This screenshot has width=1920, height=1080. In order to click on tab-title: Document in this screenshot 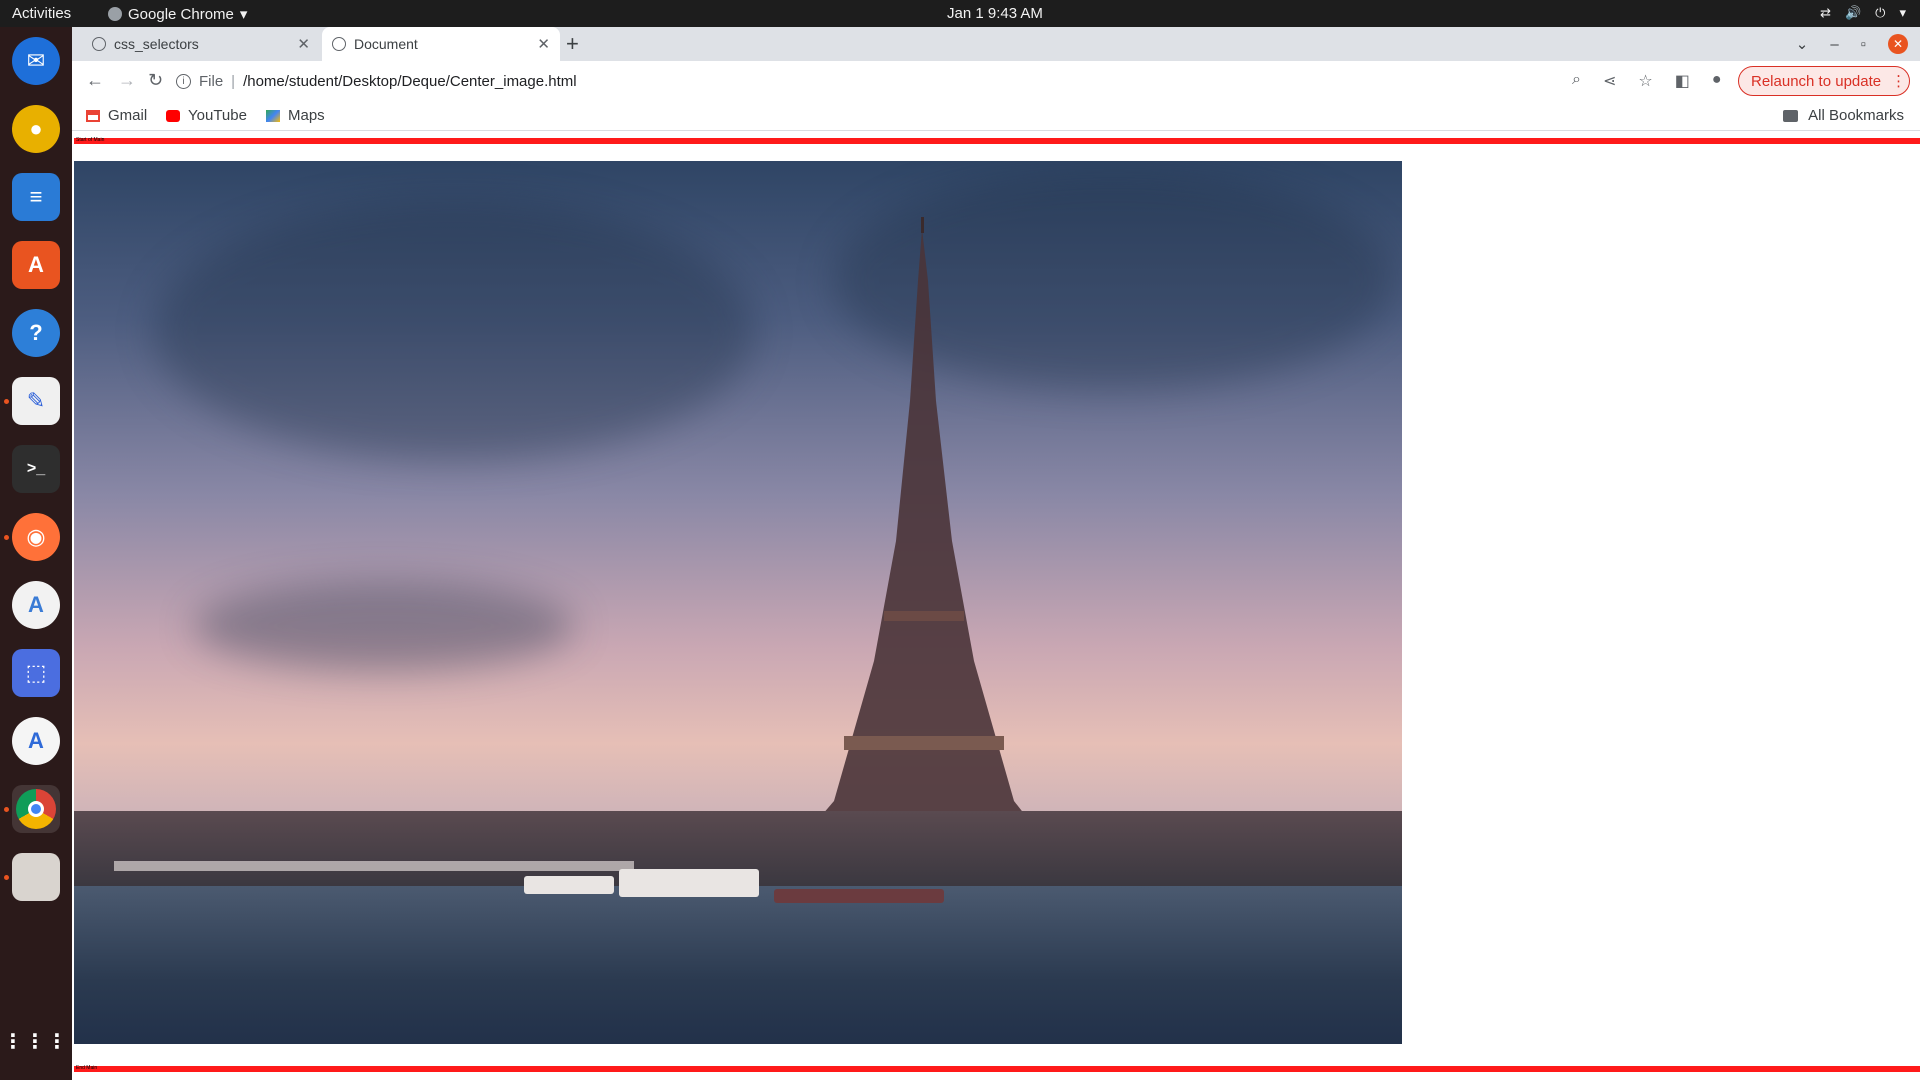, I will do `click(386, 44)`.